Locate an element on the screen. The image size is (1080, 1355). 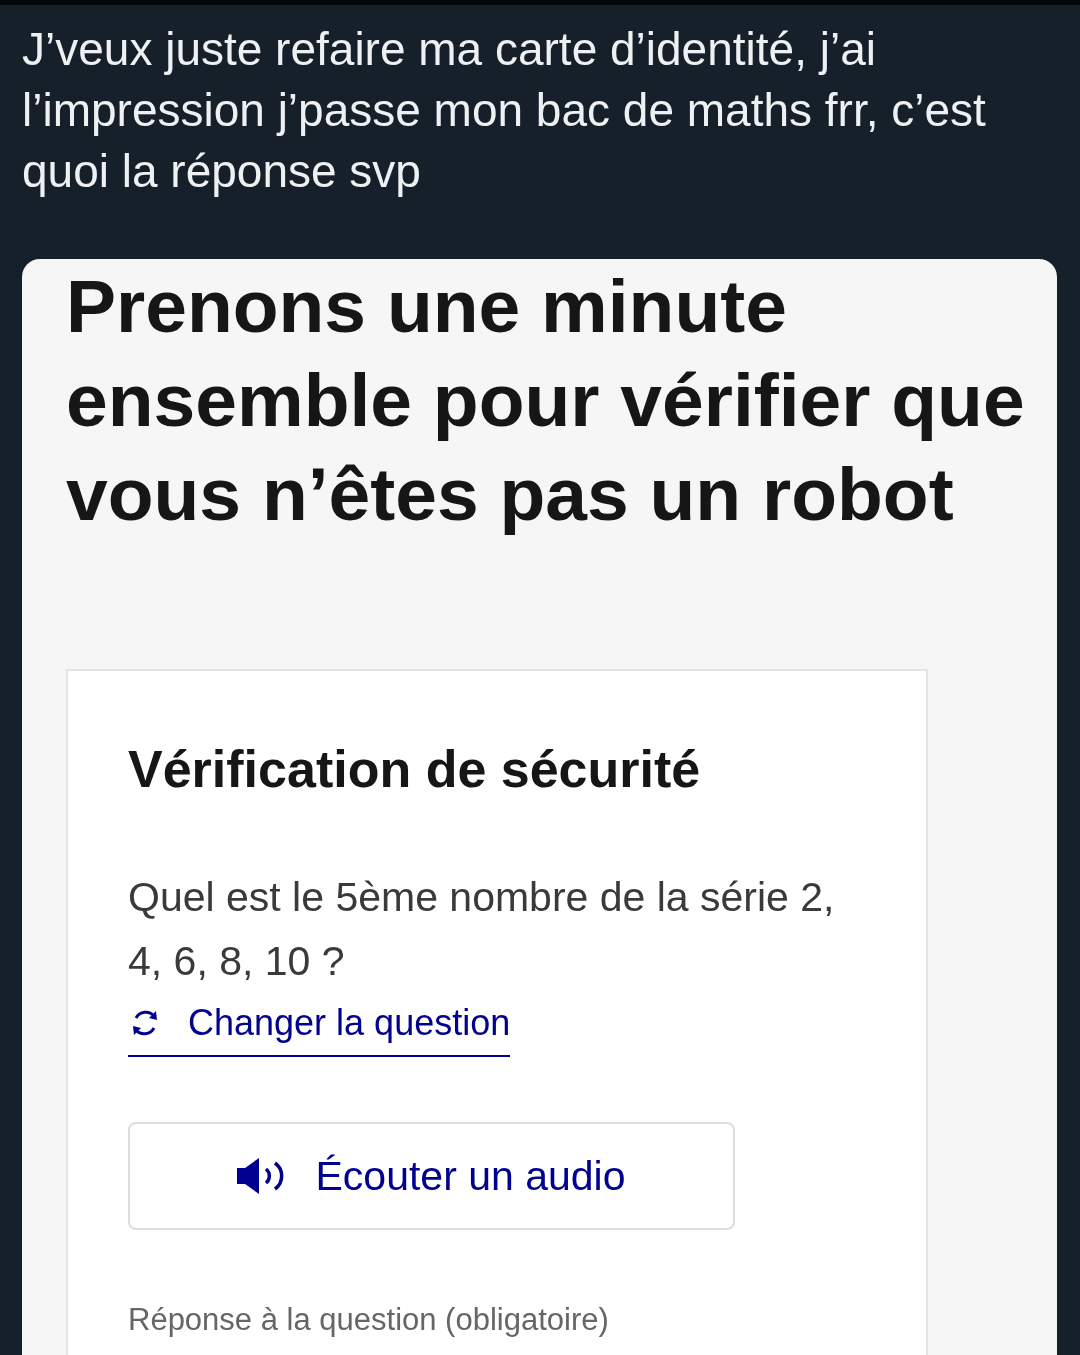
post-text: J’veux juste refaire ma carte d’identité, j’ai l’impression j’passe mon bac de maths frr, c’est quoi la réponse svp is located at coordinates (504, 110).